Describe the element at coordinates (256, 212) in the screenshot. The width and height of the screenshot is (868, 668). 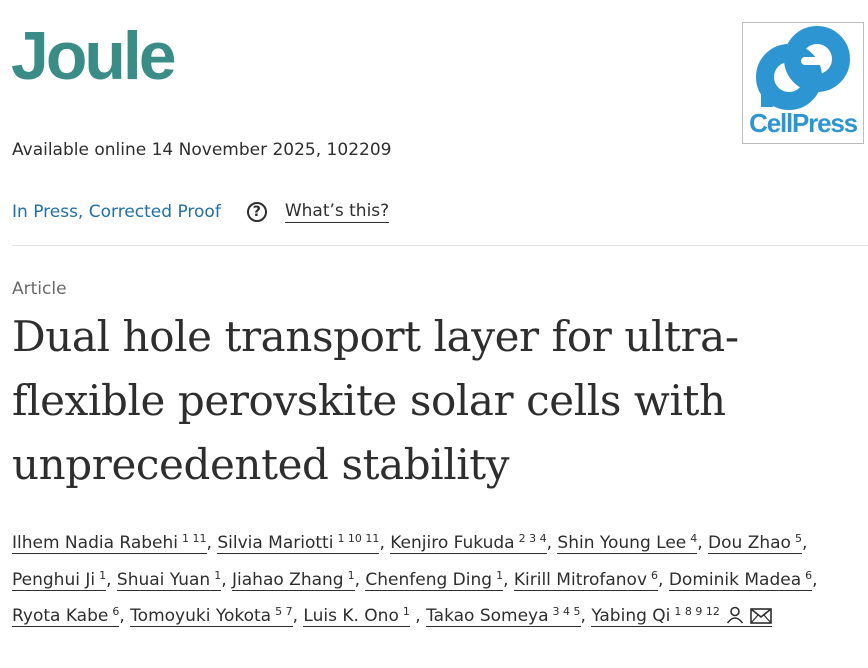
I see `question-circle-icon: ?` at that location.